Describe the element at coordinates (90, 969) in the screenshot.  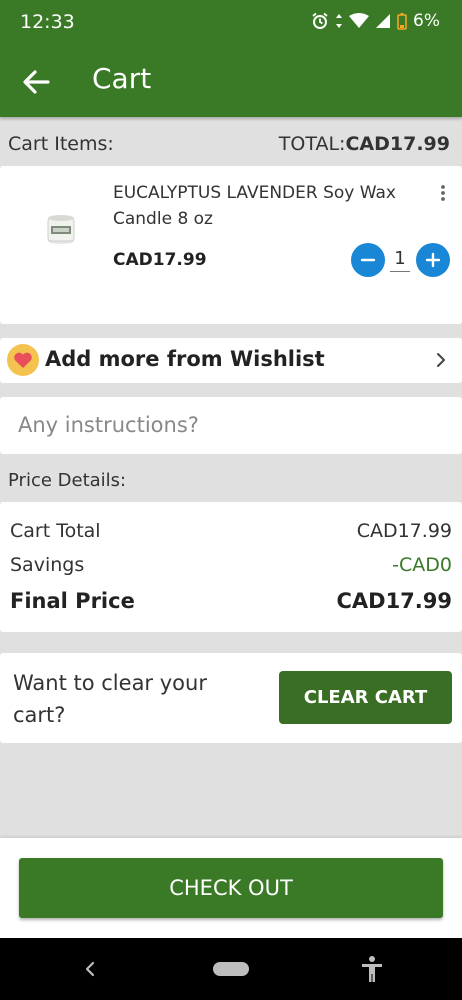
I see `nav-back-icon` at that location.